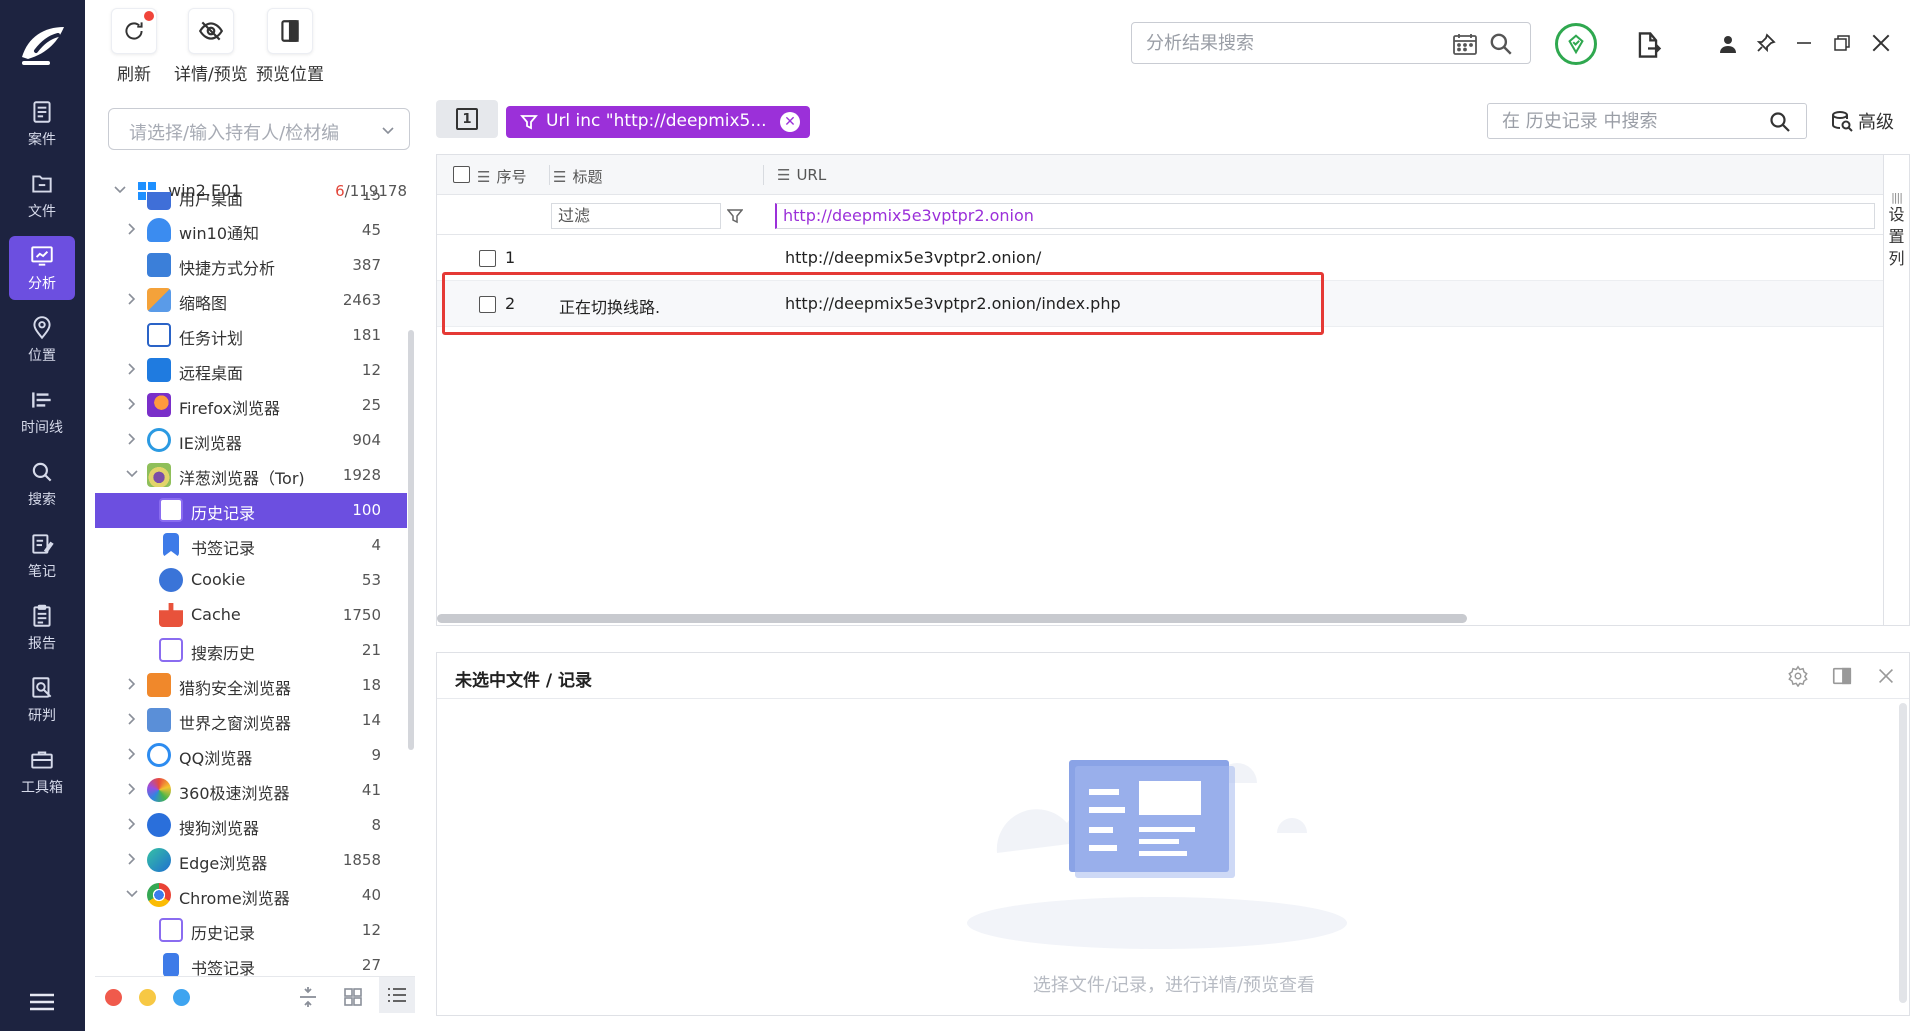 The width and height of the screenshot is (1920, 1031). Describe the element at coordinates (1798, 676) in the screenshot. I see `gear-icon` at that location.